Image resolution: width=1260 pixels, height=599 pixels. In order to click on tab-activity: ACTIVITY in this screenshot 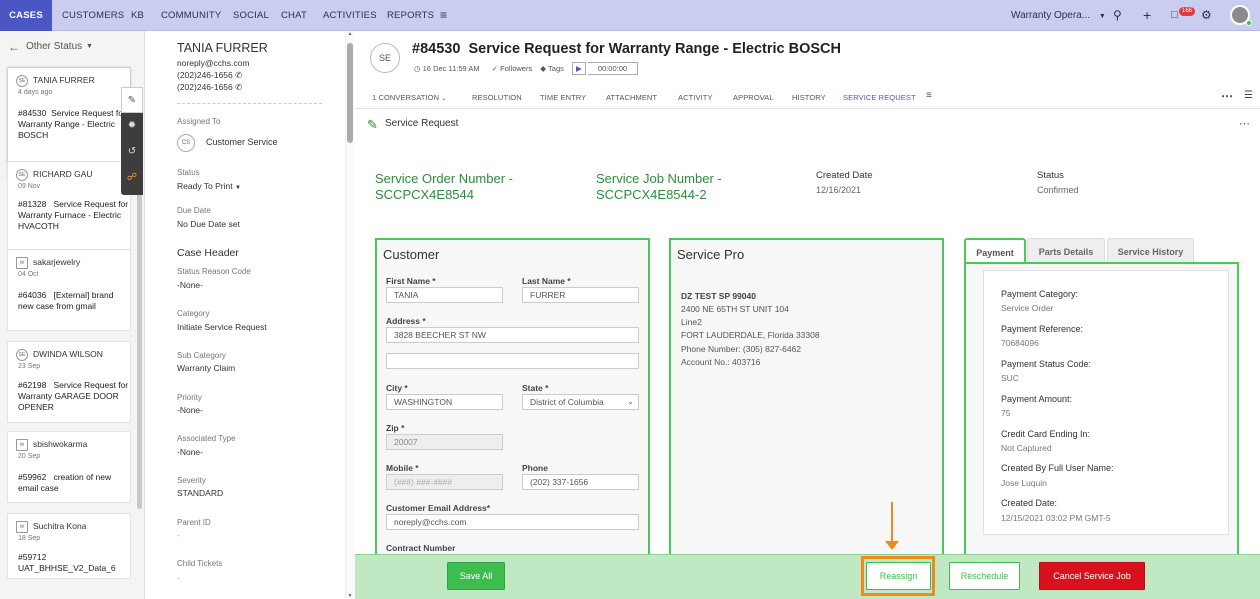, I will do `click(695, 97)`.